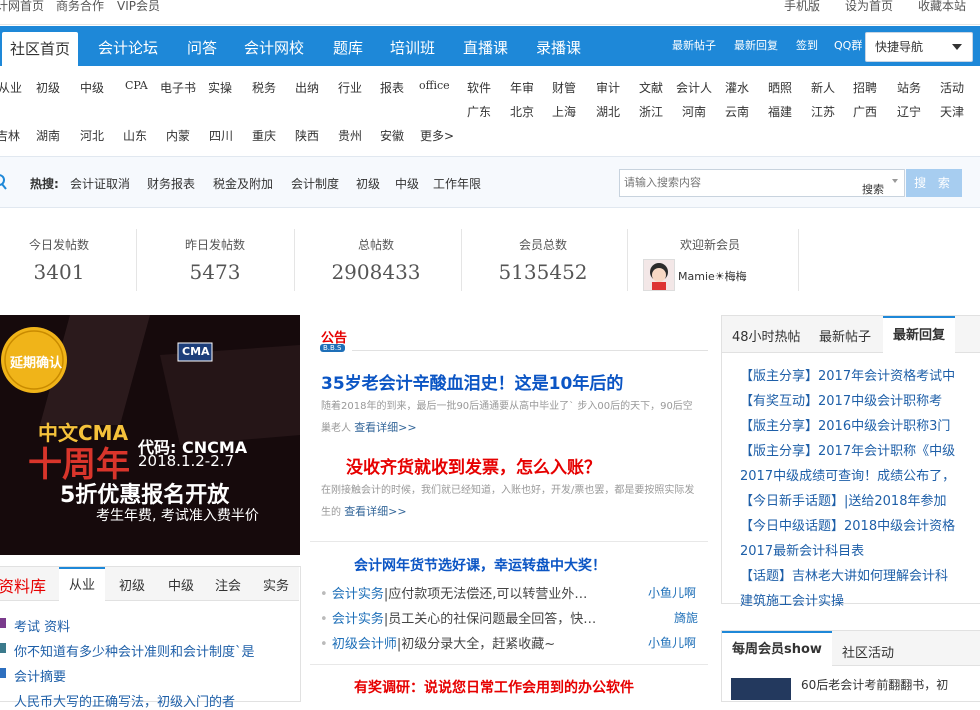  Describe the element at coordinates (847, 474) in the screenshot. I see `latest-list-item: 2017中级成绩可查询！成绩公布了，` at that location.